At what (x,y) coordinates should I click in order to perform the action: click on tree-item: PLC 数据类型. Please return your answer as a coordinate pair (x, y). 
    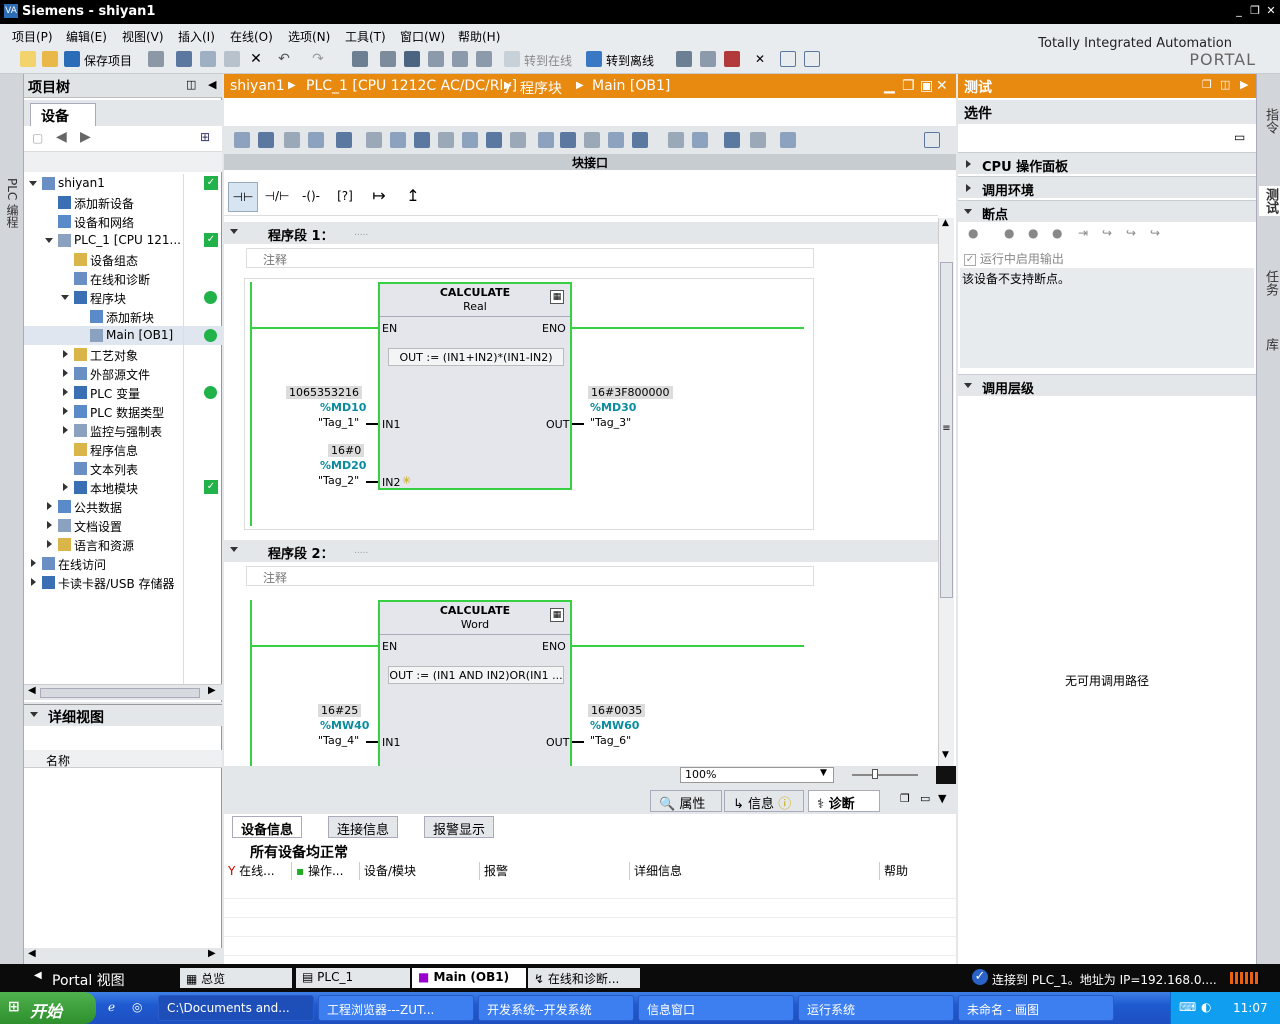
    Looking at the image, I should click on (123, 411).